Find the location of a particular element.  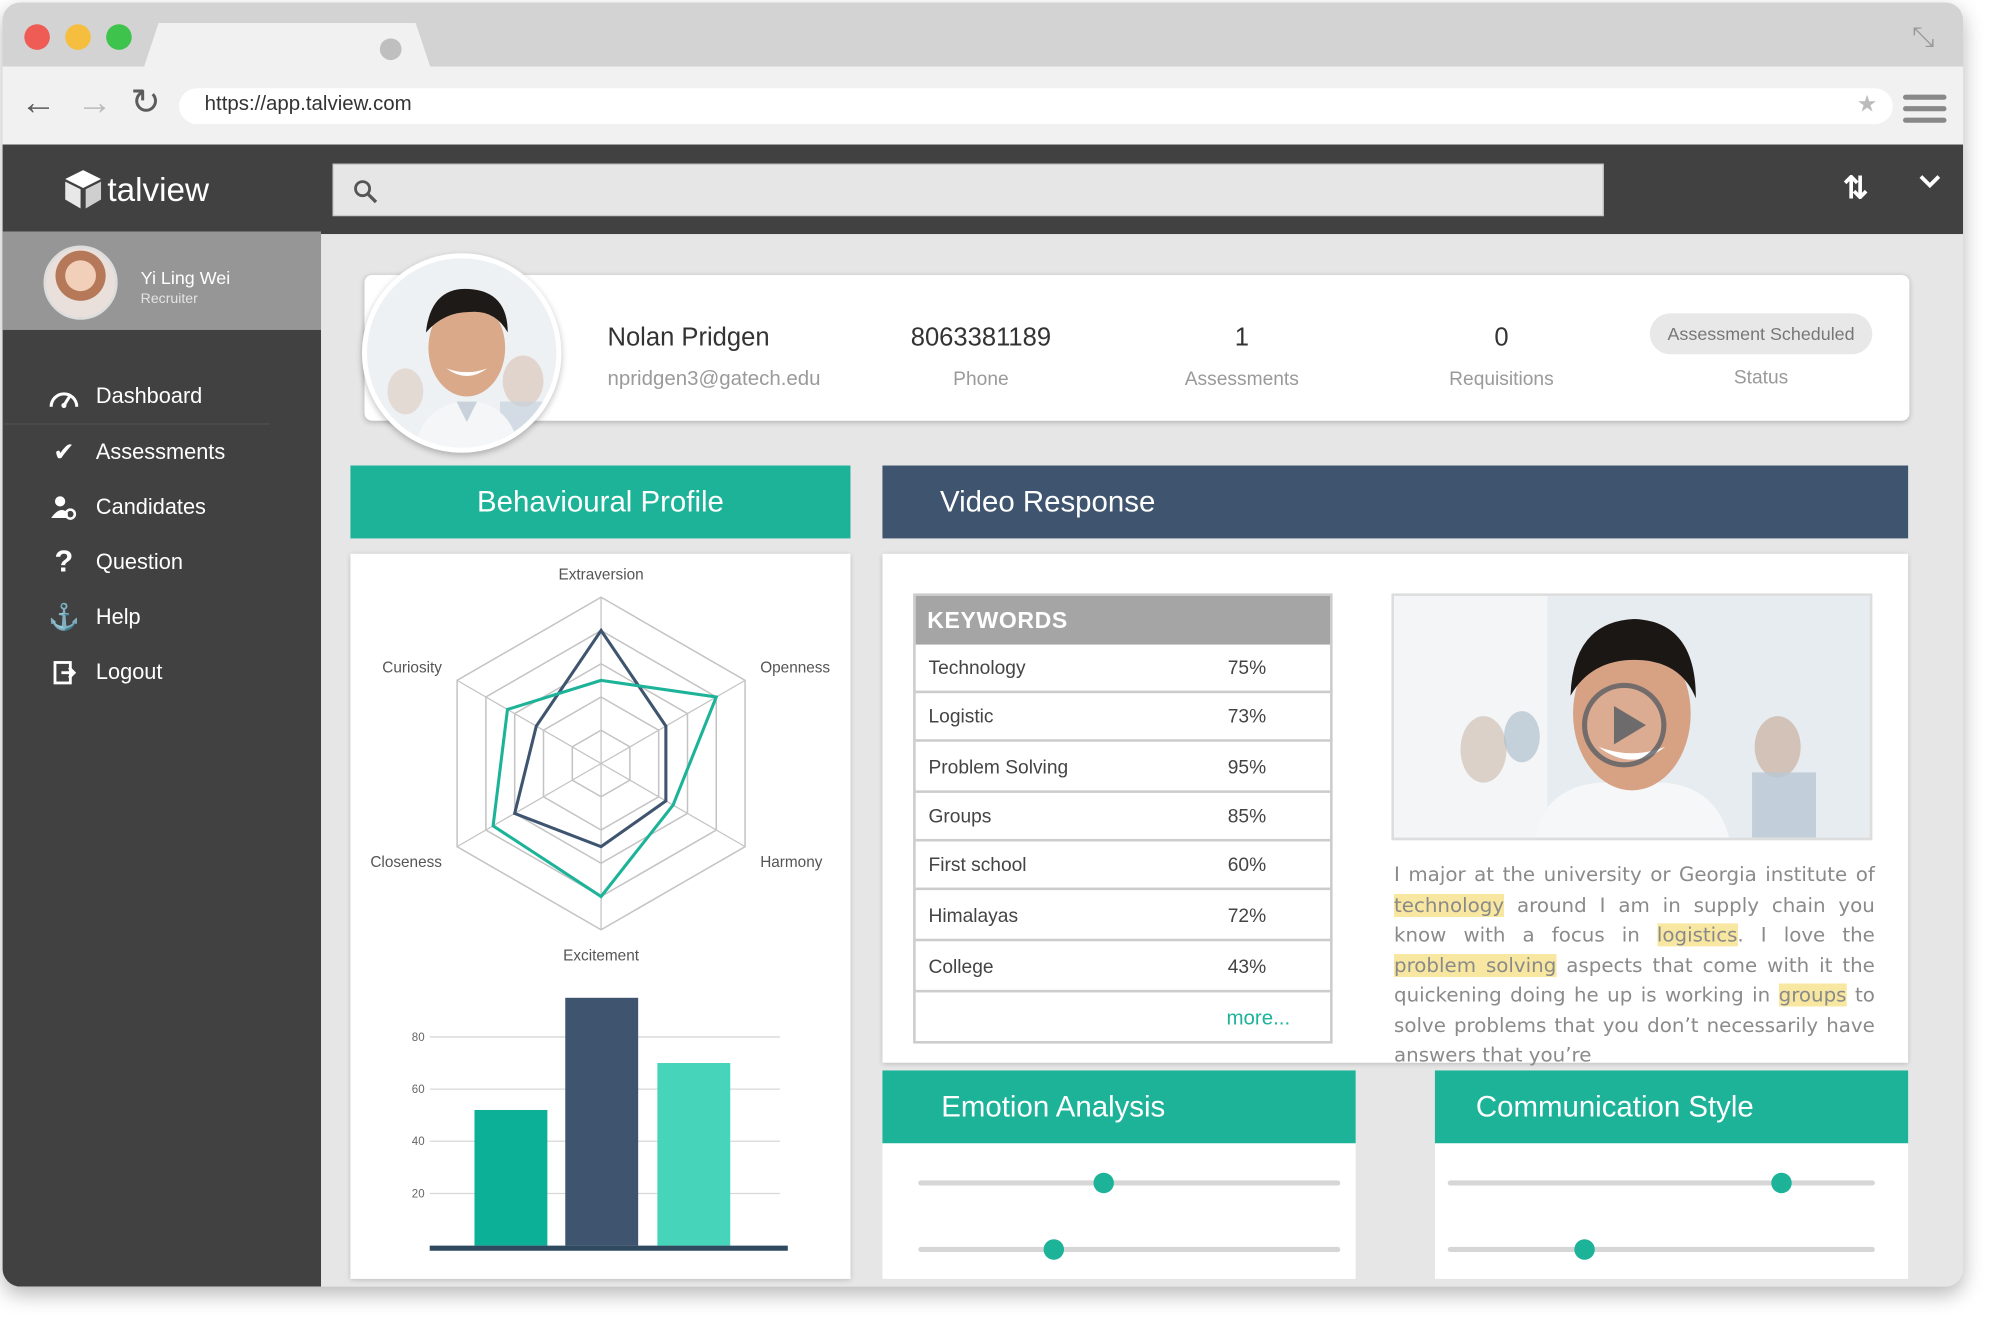

sort-icon: ⇅ is located at coordinates (1856, 188).